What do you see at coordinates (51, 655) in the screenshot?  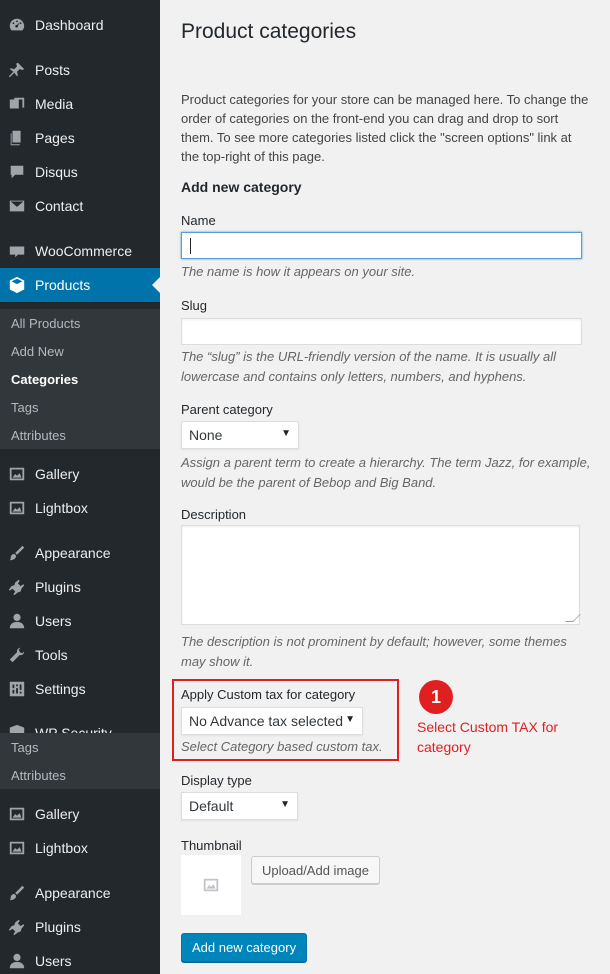 I see `menu-label: Tools` at bounding box center [51, 655].